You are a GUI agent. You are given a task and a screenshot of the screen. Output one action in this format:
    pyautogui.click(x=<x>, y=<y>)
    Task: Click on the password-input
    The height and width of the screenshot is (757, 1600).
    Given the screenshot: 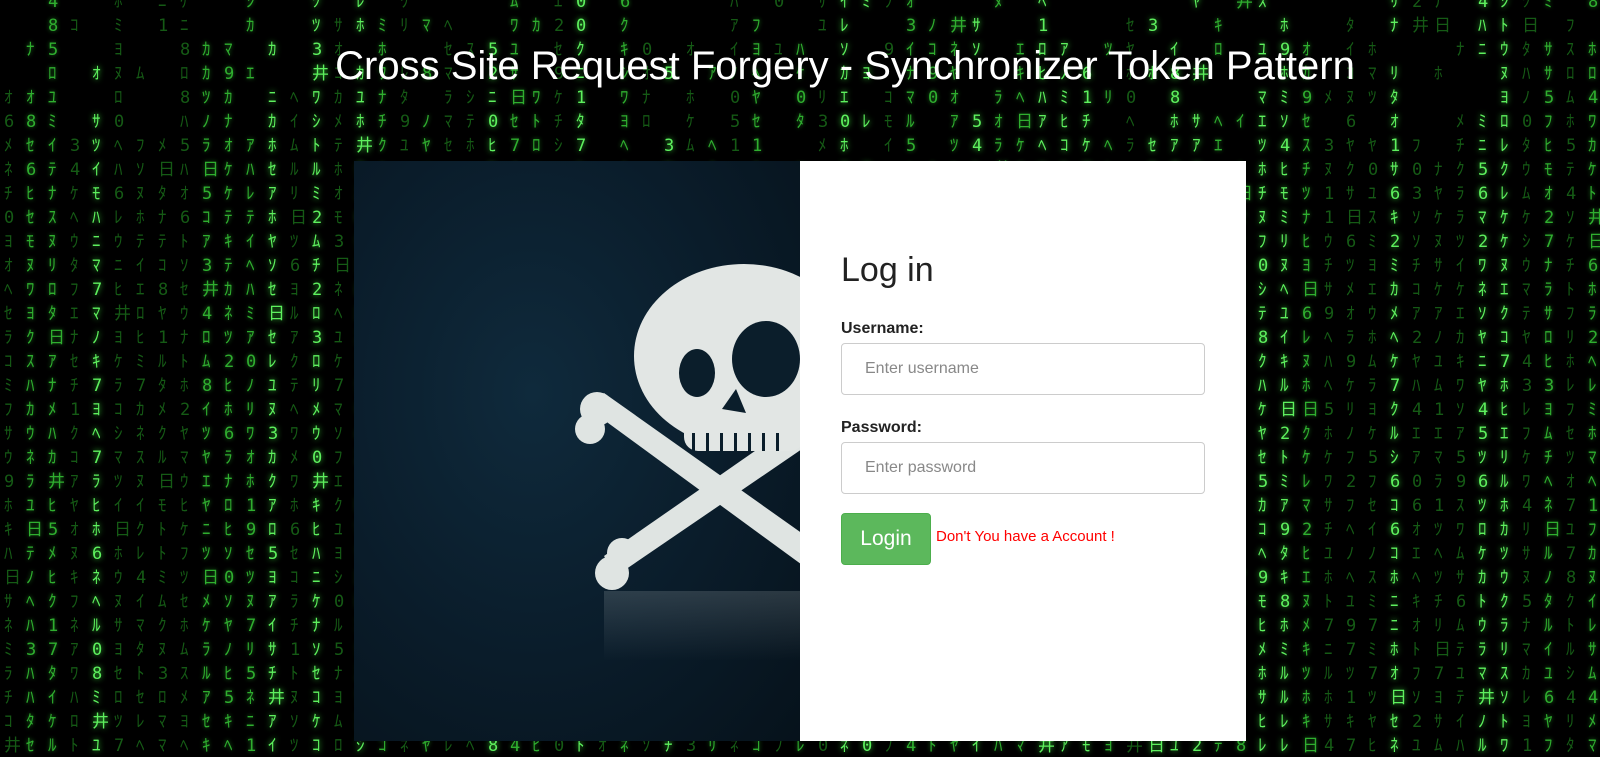 What is the action you would take?
    pyautogui.click(x=1023, y=468)
    